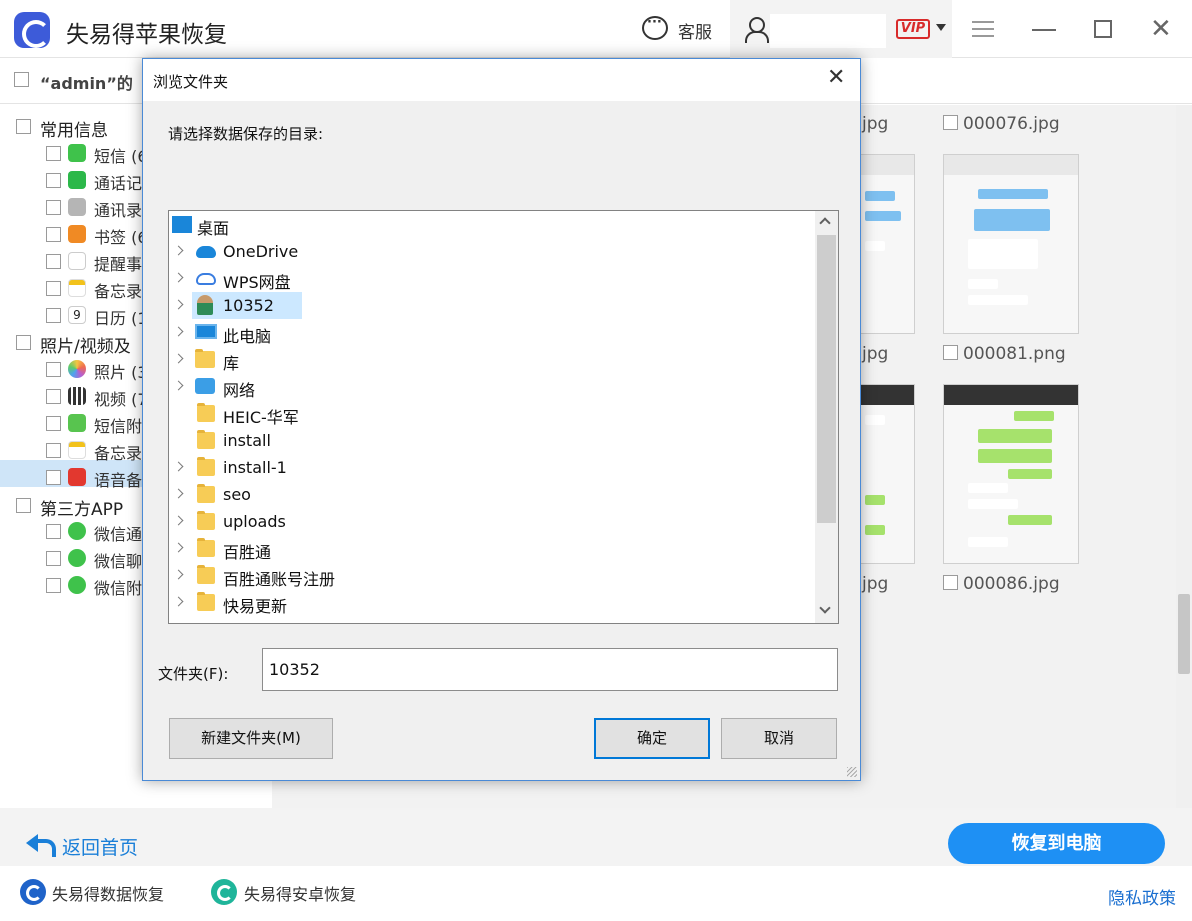 Image resolution: width=1192 pixels, height=921 pixels. Describe the element at coordinates (492, 251) in the screenshot. I see `tree-item-onedrive: OneDrive` at that location.